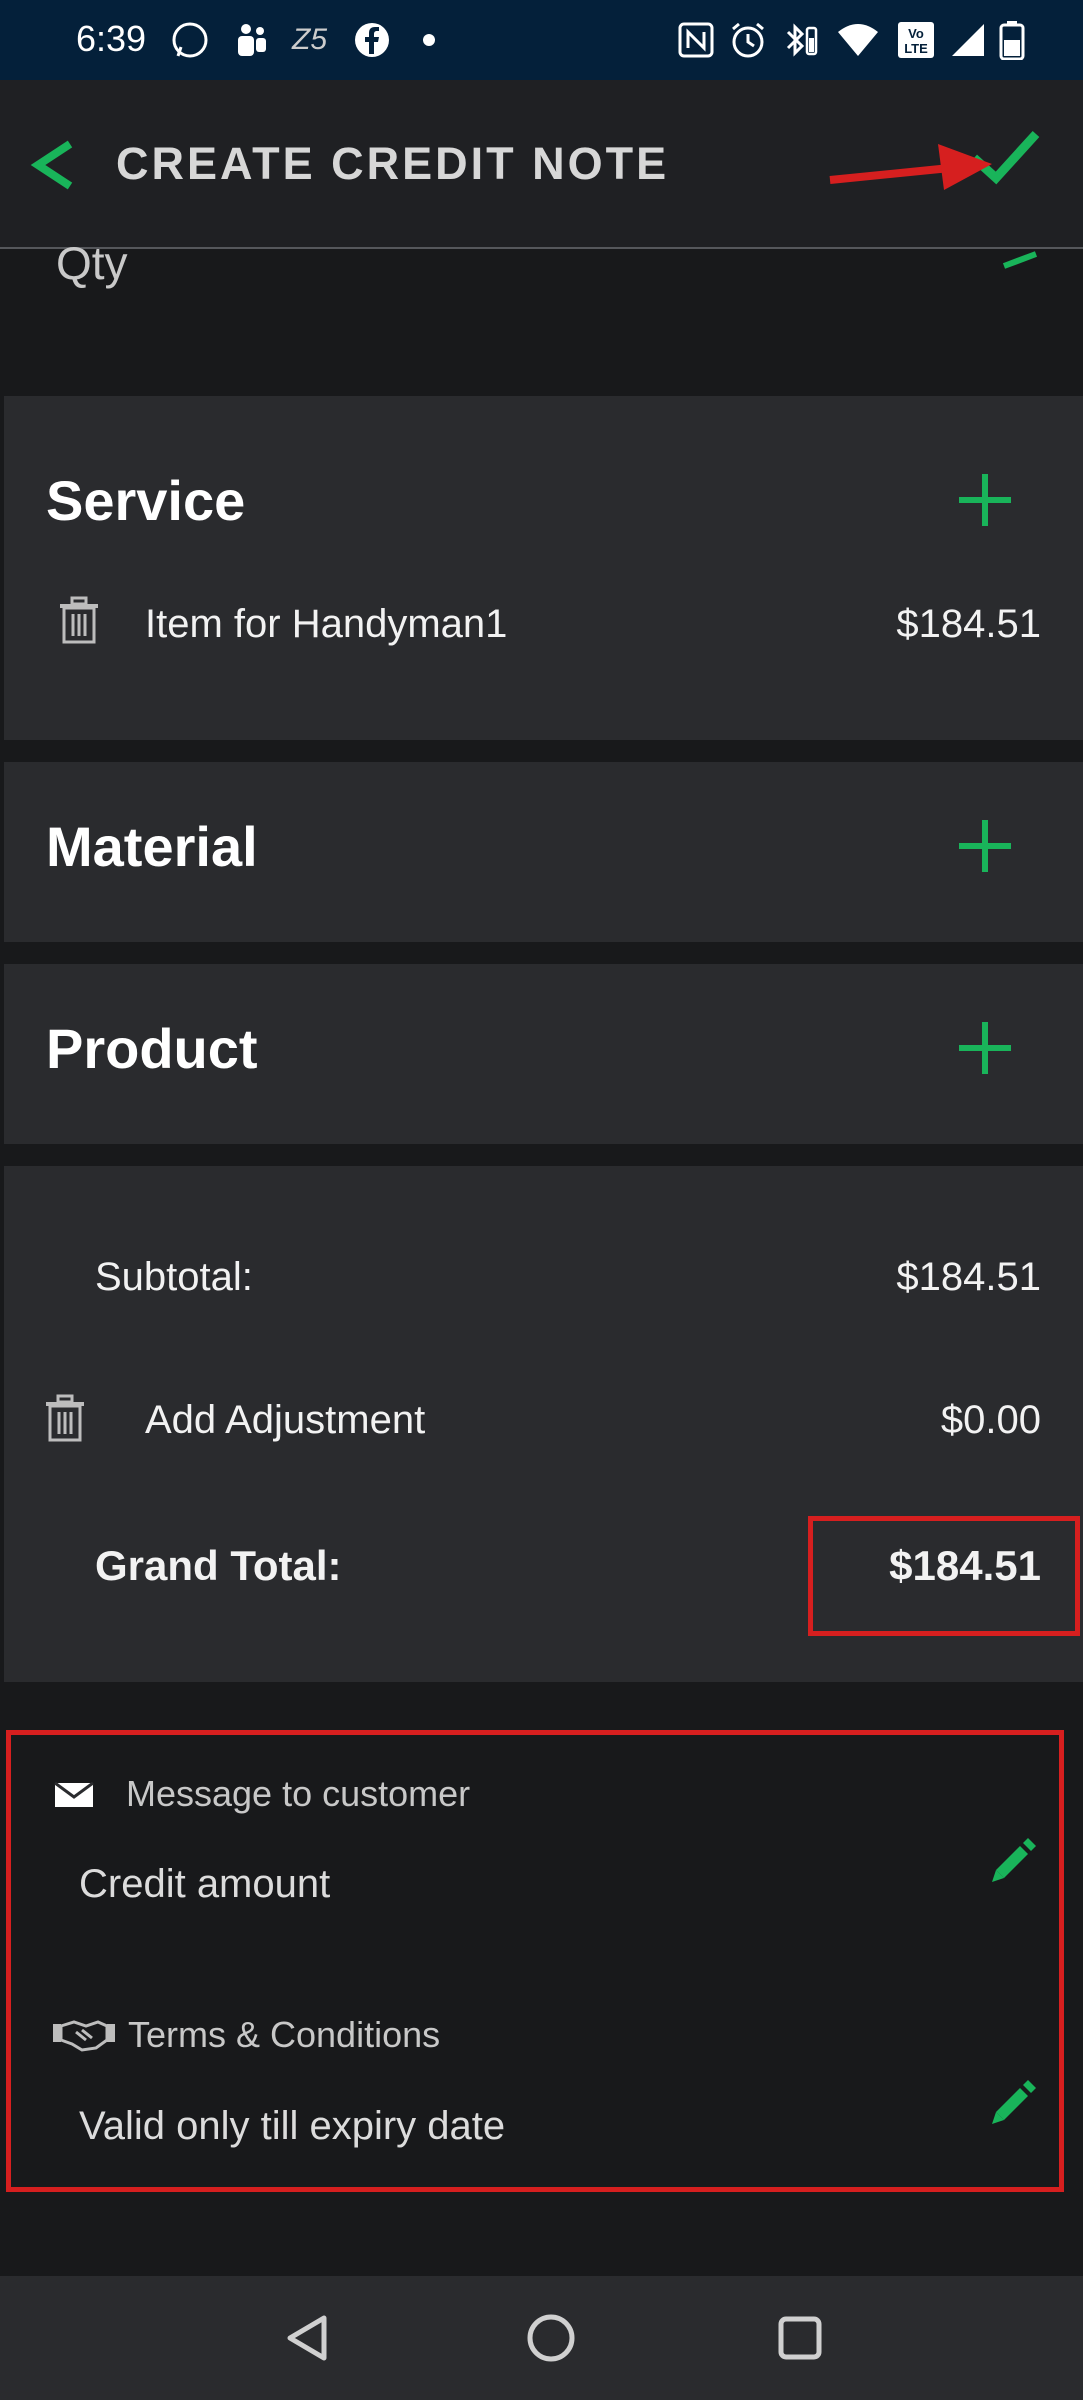  What do you see at coordinates (326, 624) in the screenshot?
I see `service-item-name: Item for Handyman1` at bounding box center [326, 624].